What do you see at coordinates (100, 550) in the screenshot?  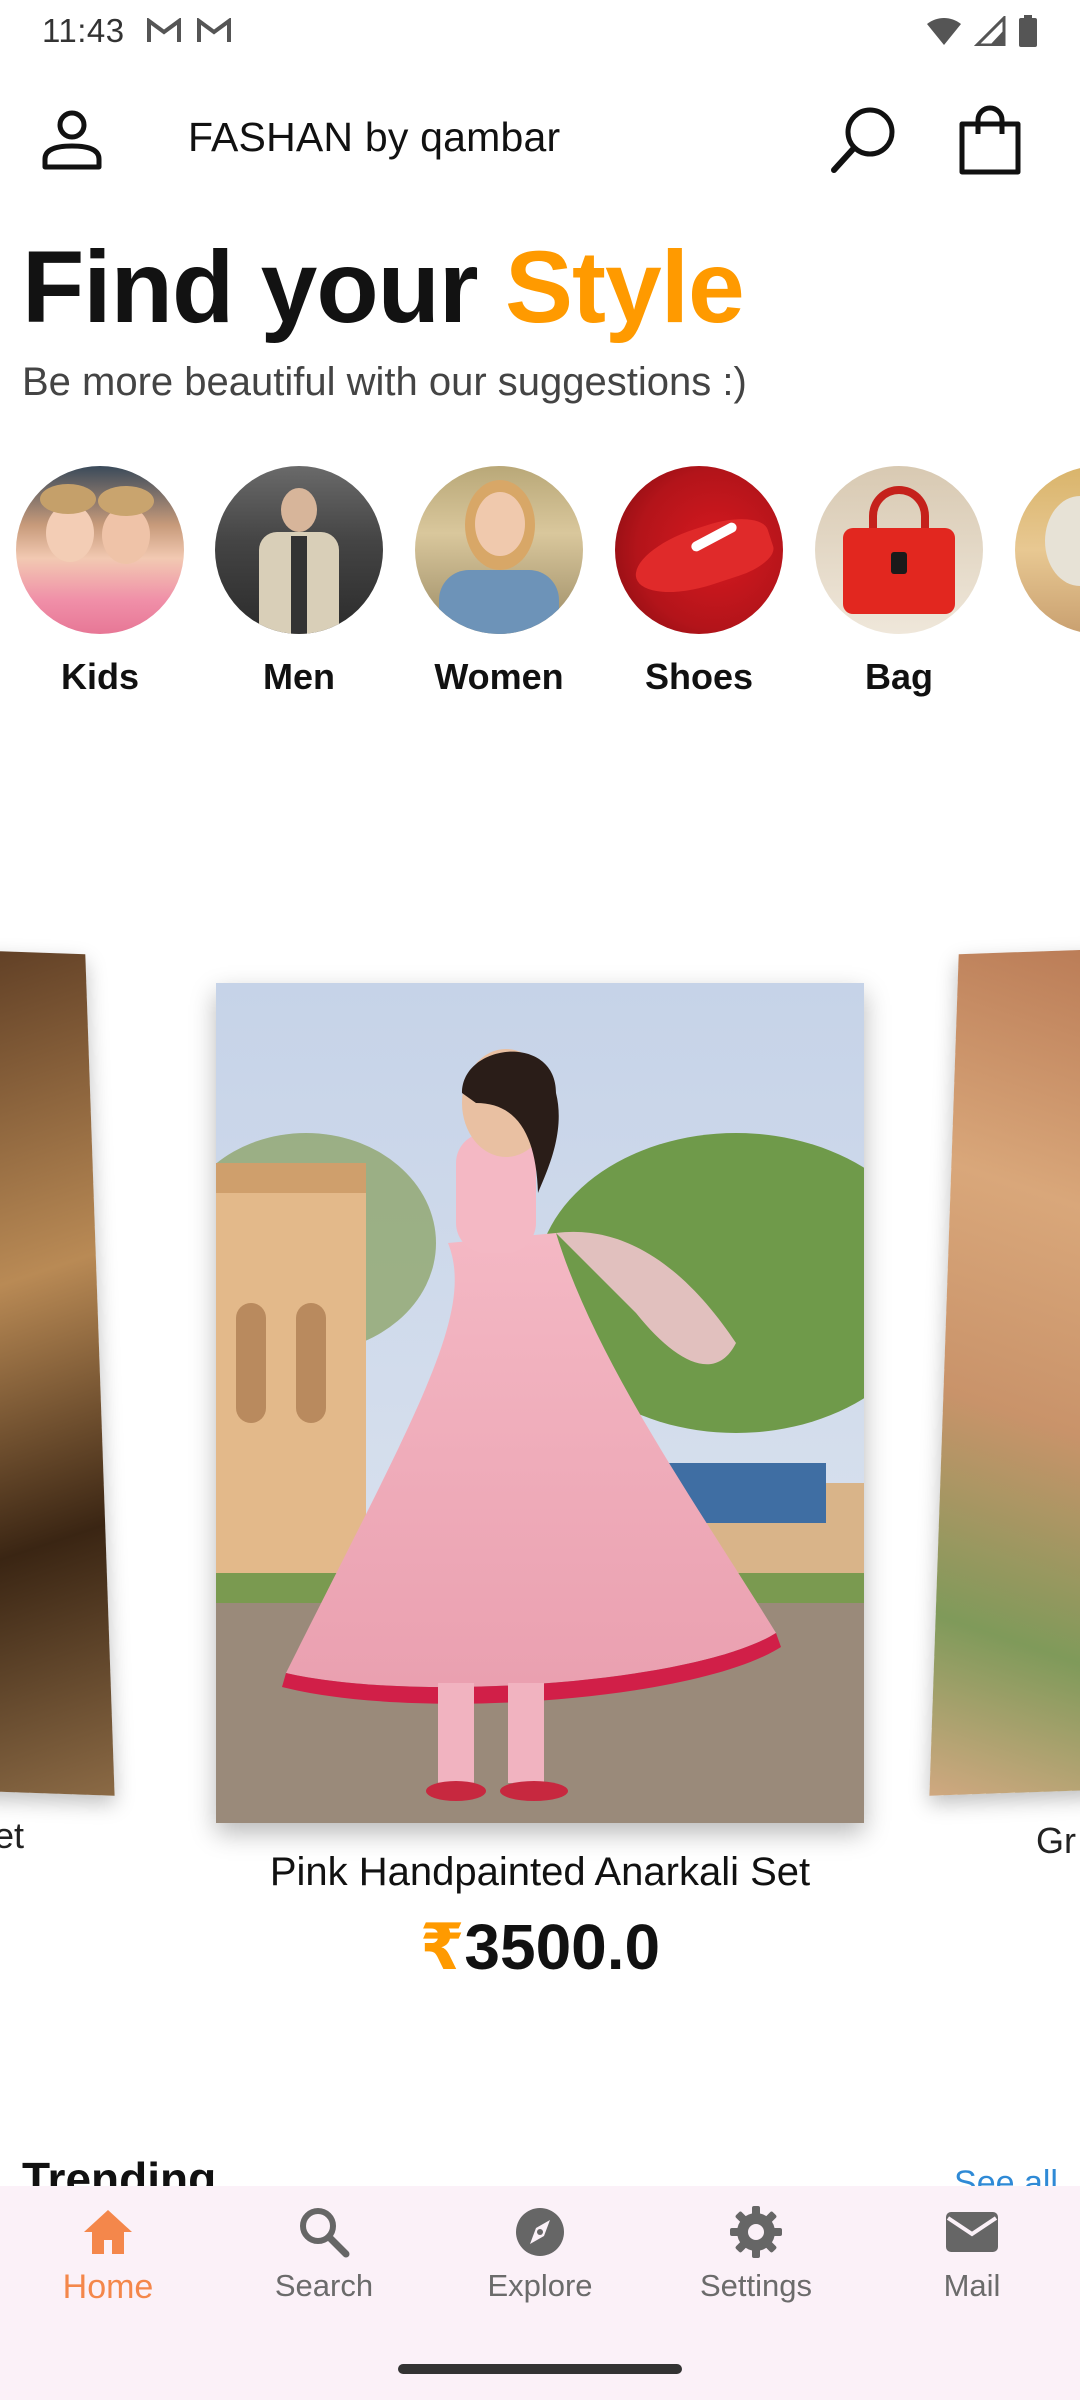 I see `category-image-kids` at bounding box center [100, 550].